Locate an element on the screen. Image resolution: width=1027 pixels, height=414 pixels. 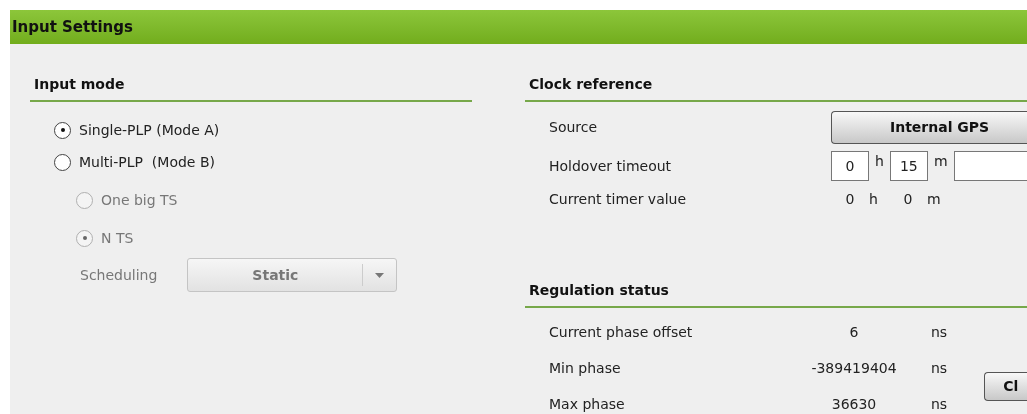
radio-label: One big TS is located at coordinates (139, 200).